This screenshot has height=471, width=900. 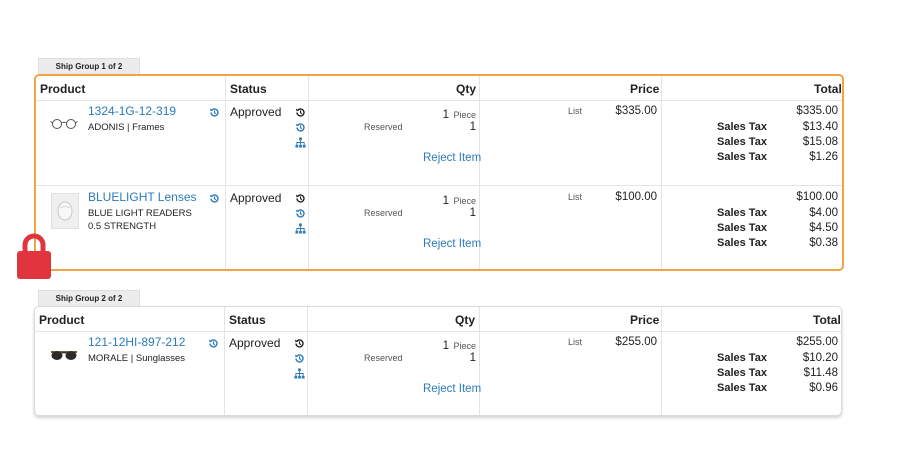 I want to click on lock-icon, so click(x=34, y=256).